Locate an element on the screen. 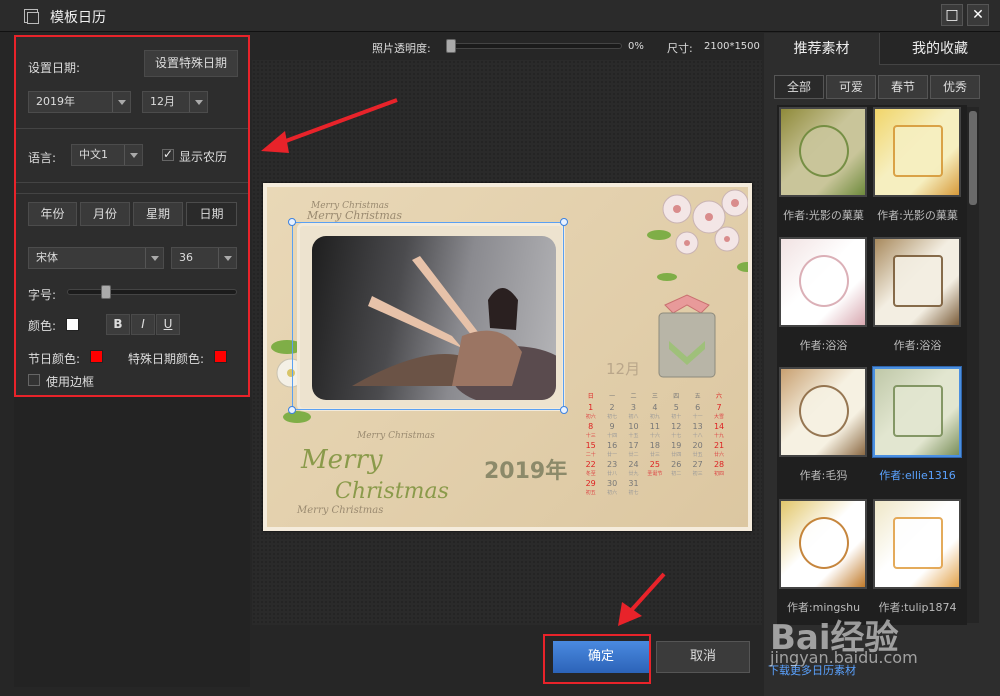 The height and width of the screenshot is (696, 1000). calendar-day: 13 is located at coordinates (697, 426).